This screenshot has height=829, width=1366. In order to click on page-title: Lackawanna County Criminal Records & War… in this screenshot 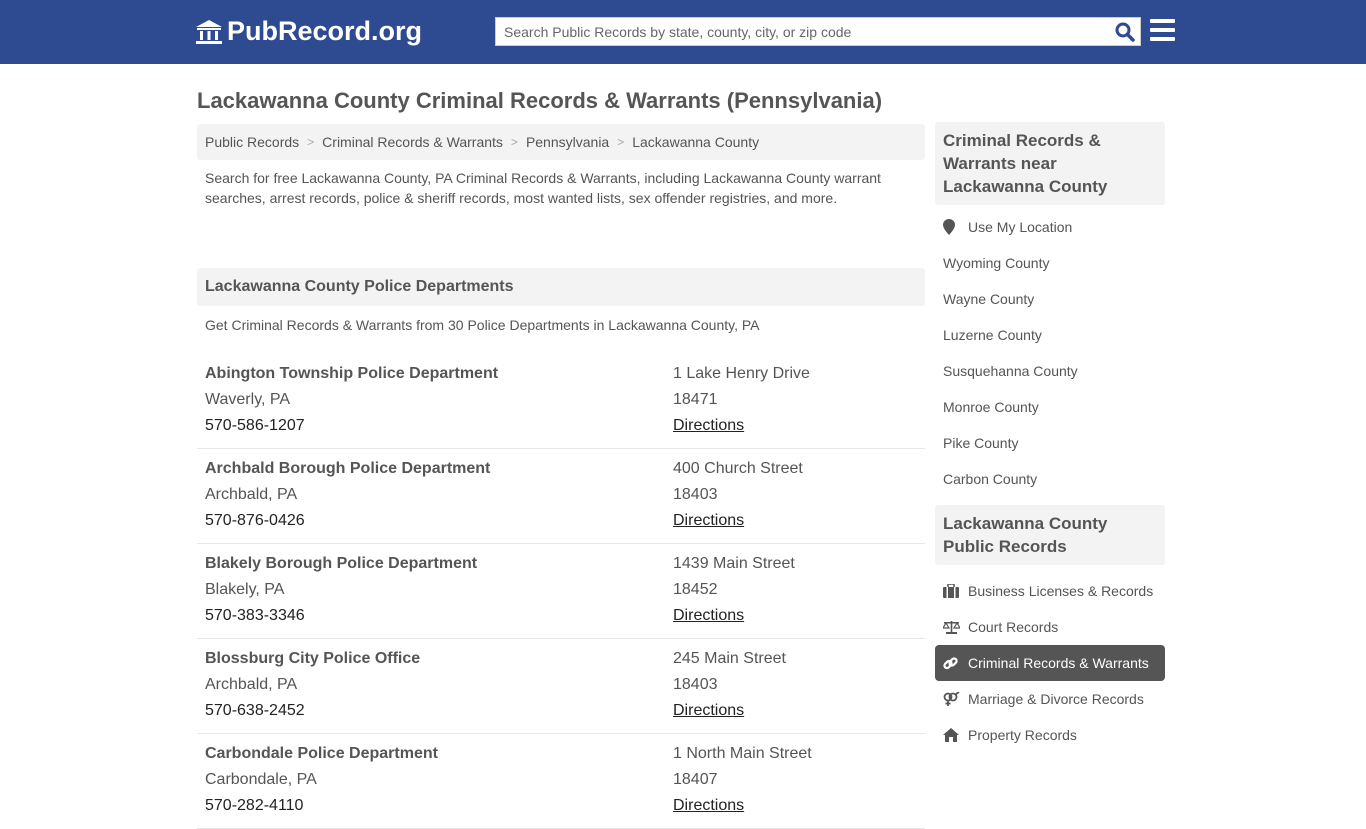, I will do `click(540, 100)`.